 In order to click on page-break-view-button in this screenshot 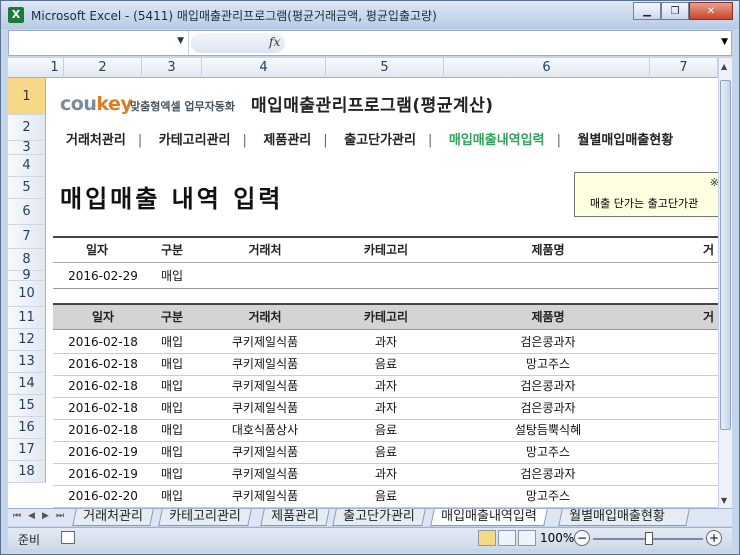, I will do `click(527, 538)`.